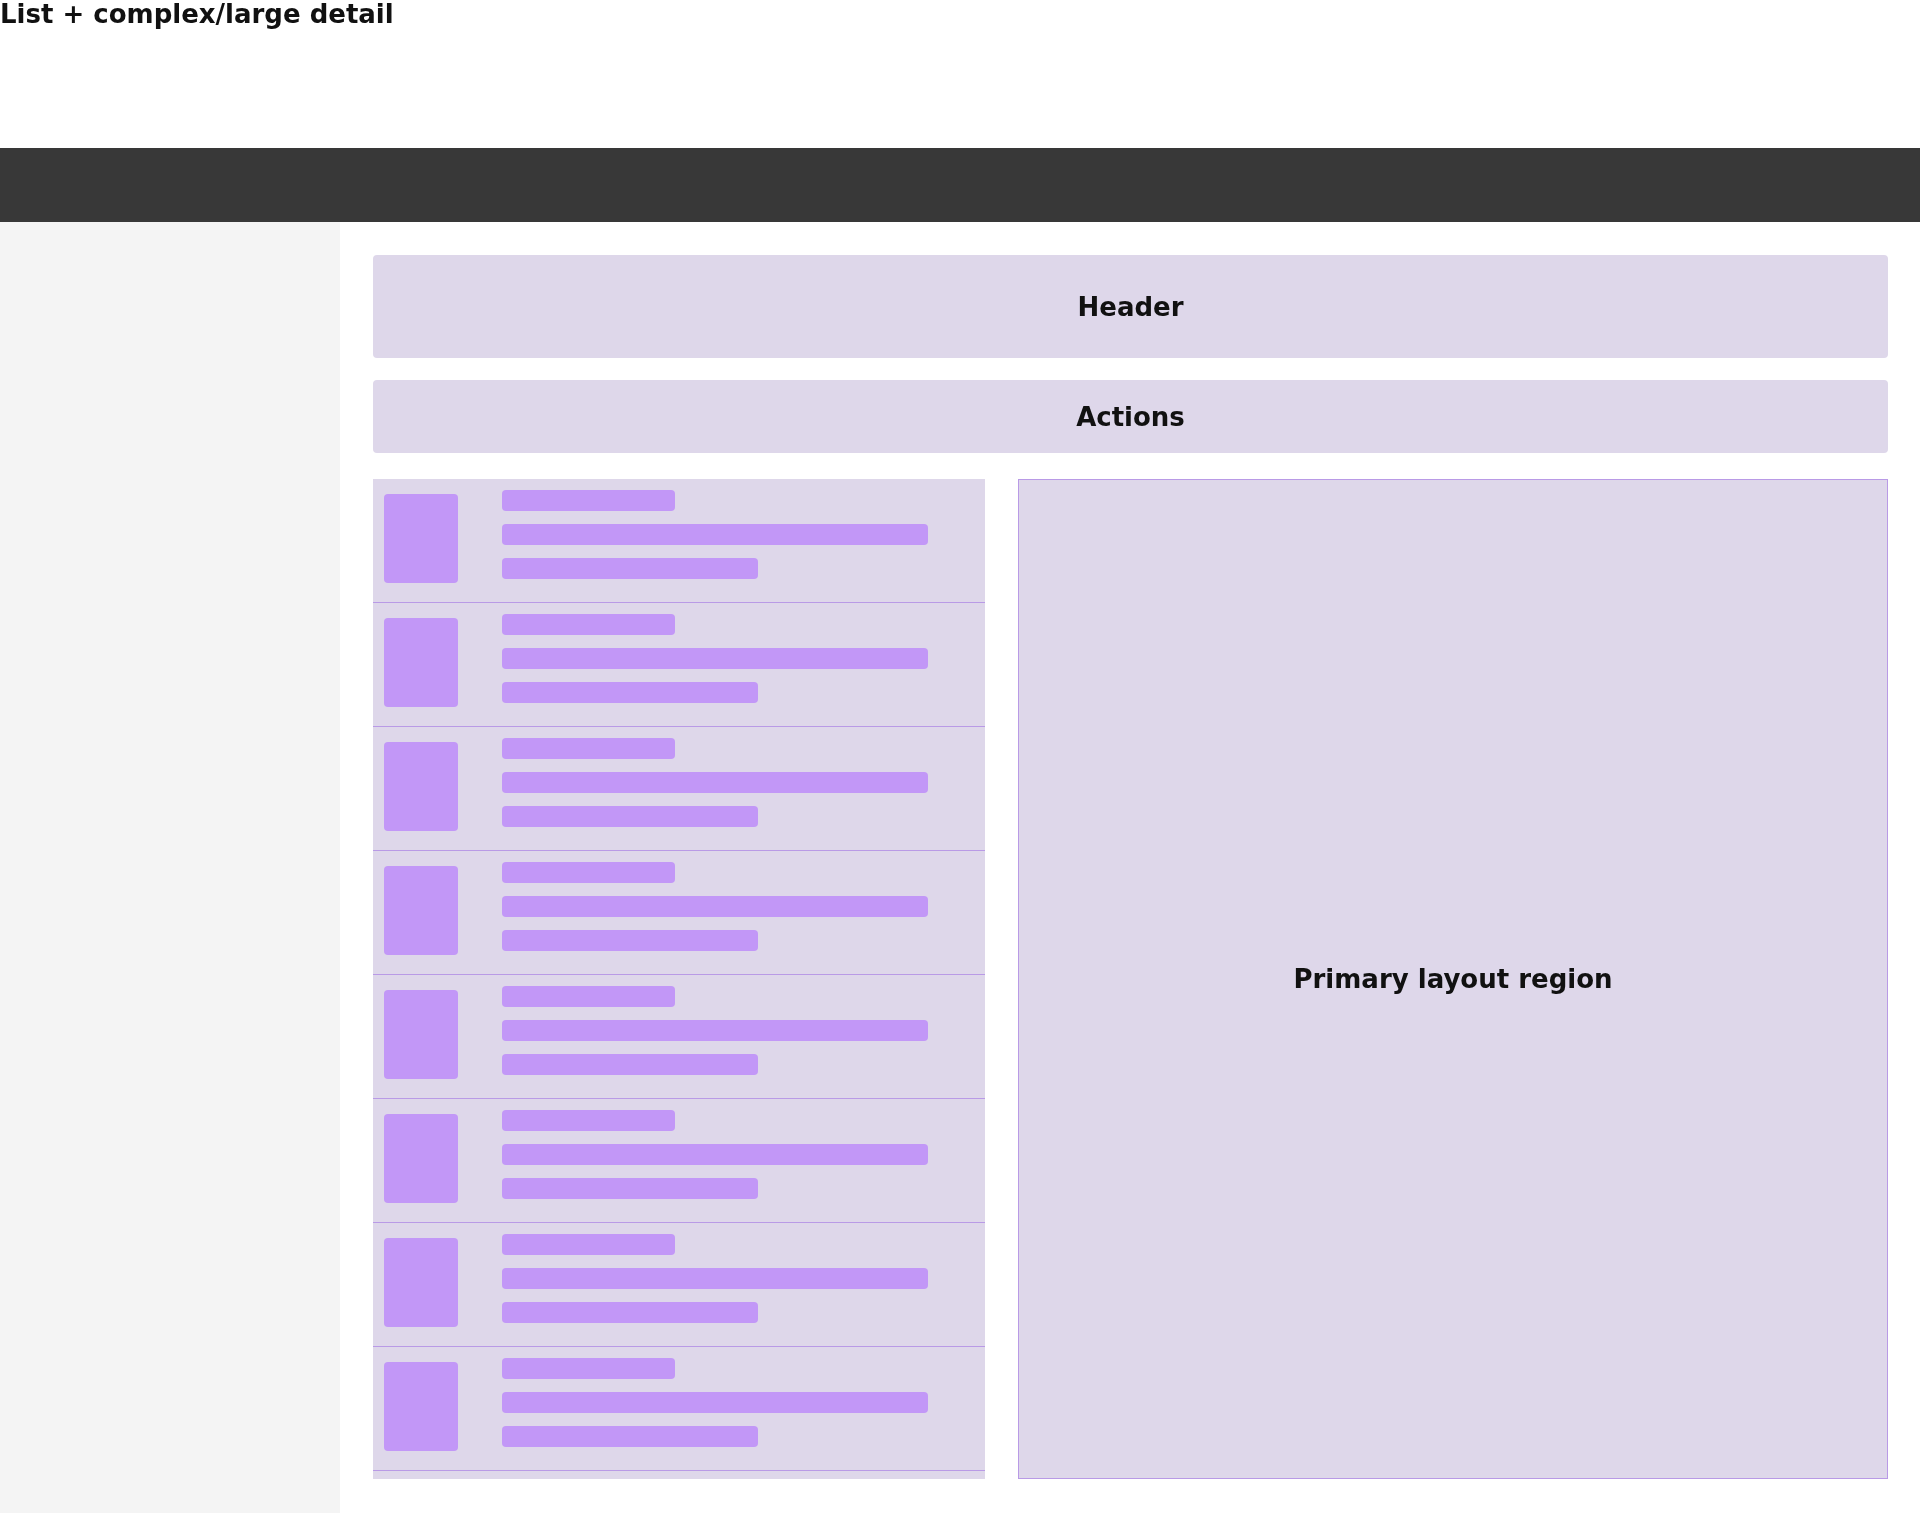  Describe the element at coordinates (197, 14) in the screenshot. I see `page-title: List + complex/large detail` at that location.